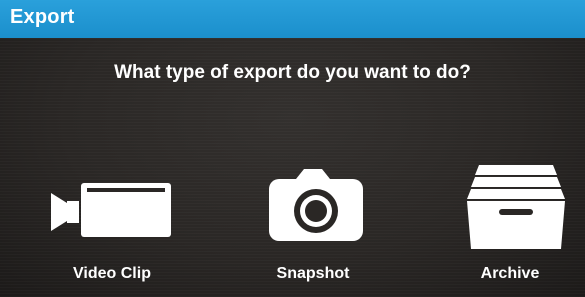 The image size is (585, 297). What do you see at coordinates (112, 273) in the screenshot?
I see `video-clip-label: Video Clip` at bounding box center [112, 273].